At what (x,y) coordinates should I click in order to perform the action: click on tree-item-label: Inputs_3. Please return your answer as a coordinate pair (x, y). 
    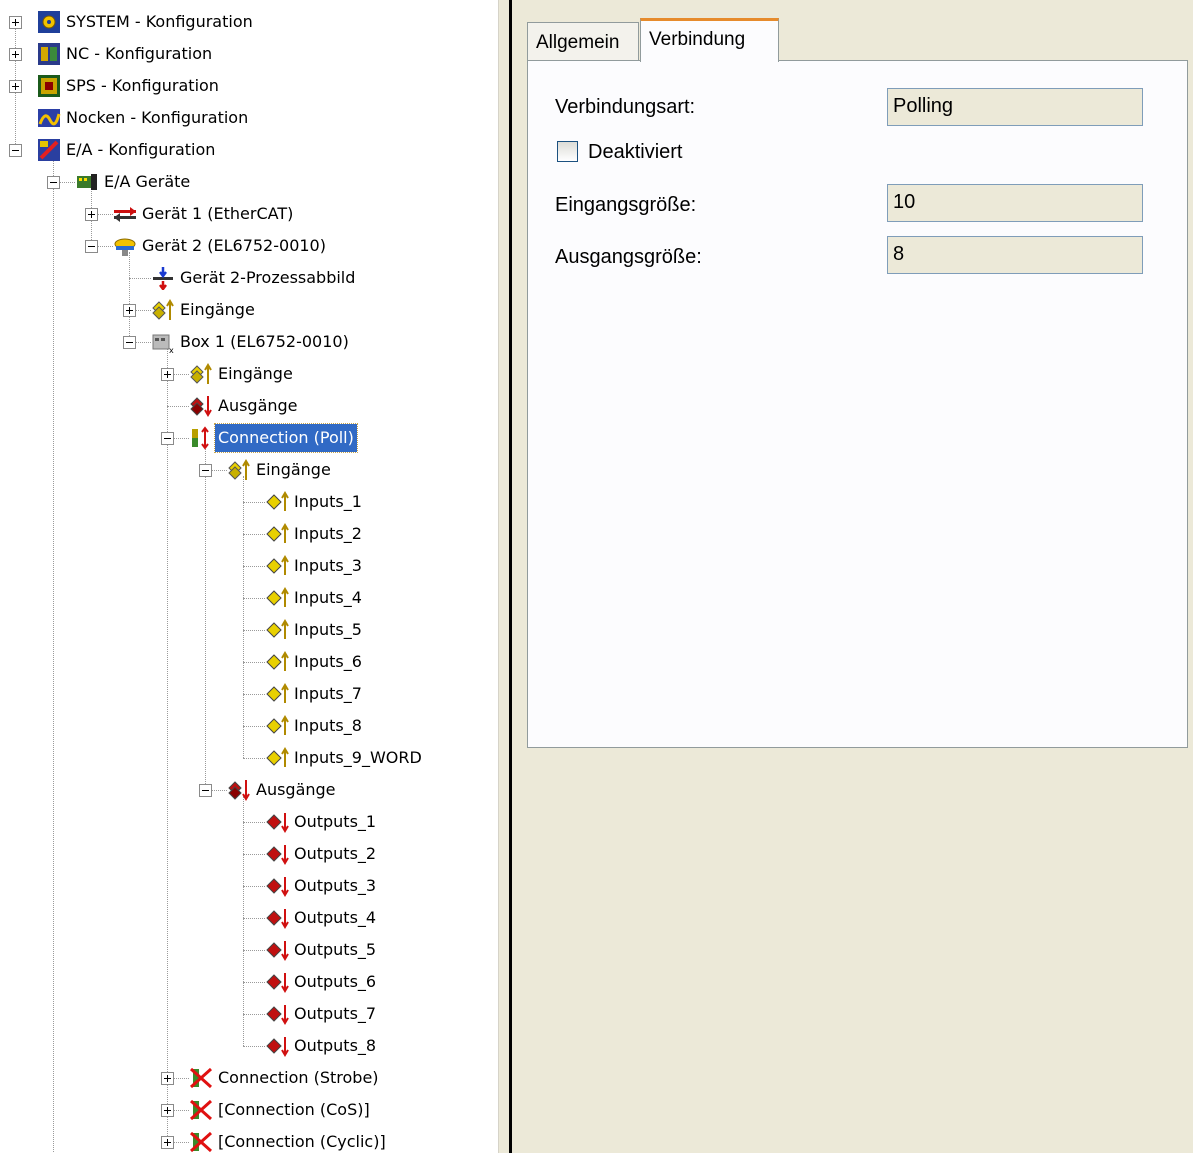
    Looking at the image, I should click on (328, 566).